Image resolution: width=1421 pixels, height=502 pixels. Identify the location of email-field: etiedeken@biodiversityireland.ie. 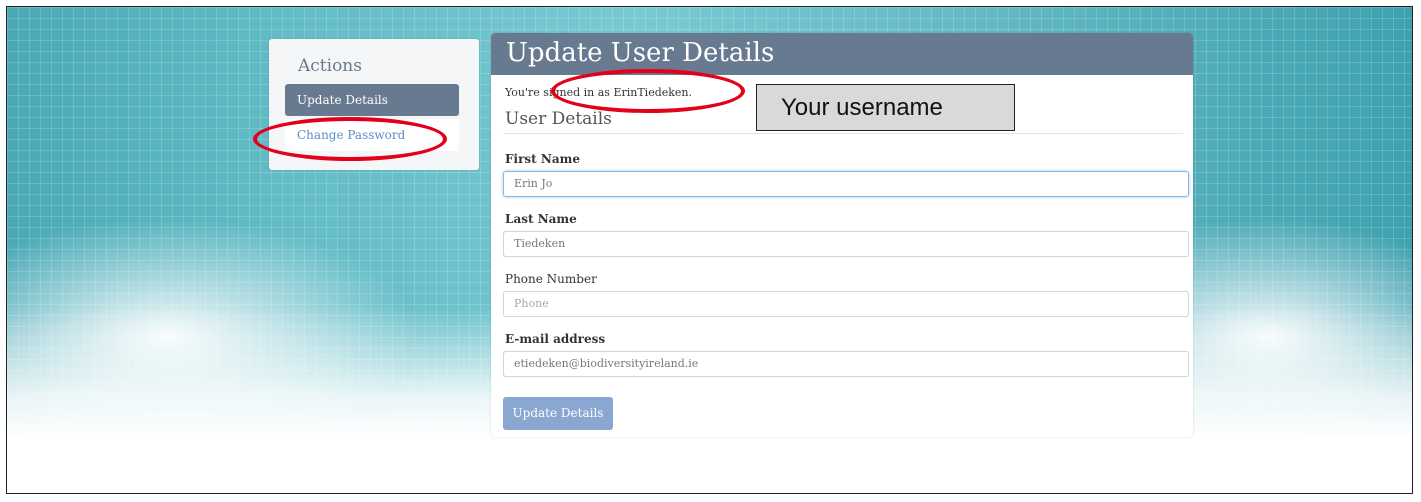
(846, 364).